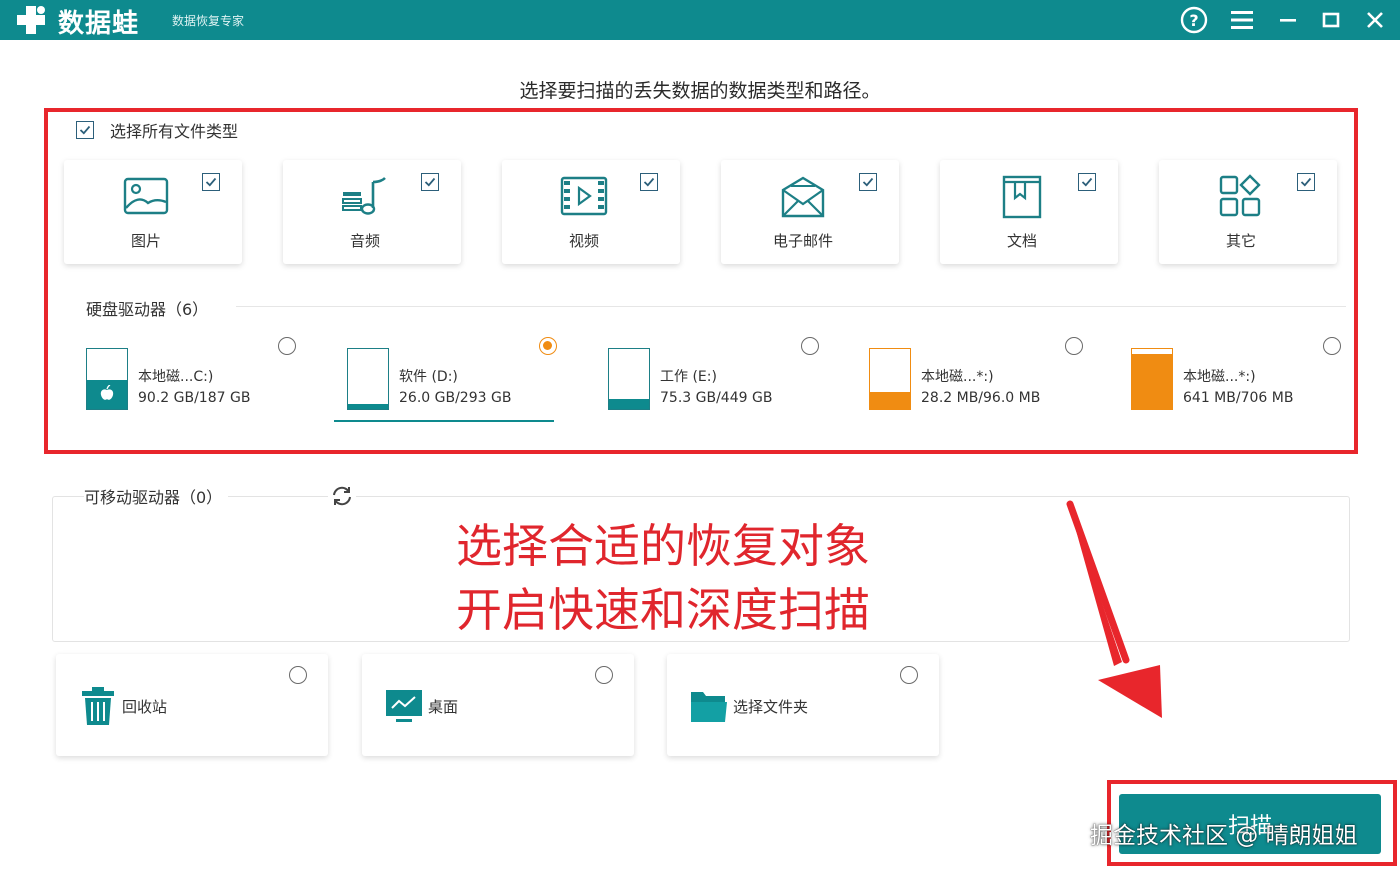 This screenshot has height=870, width=1400. Describe the element at coordinates (364, 241) in the screenshot. I see `file-type-label: 音频` at that location.